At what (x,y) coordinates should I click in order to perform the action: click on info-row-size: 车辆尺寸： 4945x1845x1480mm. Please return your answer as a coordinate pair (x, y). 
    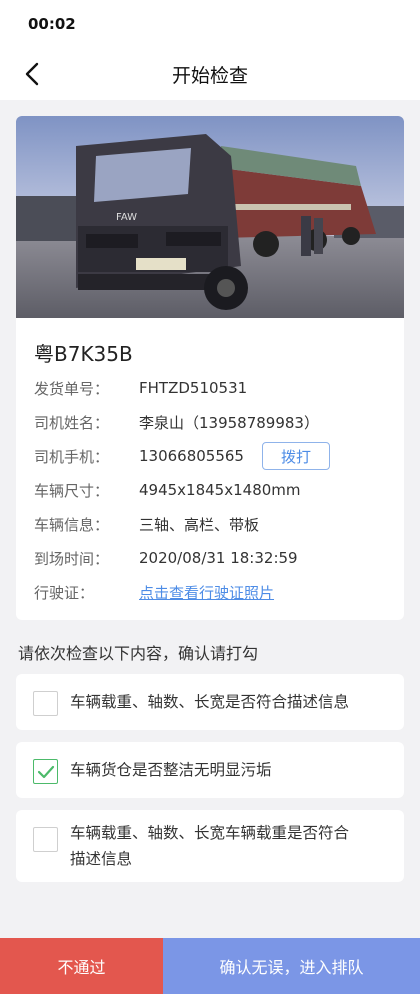
    Looking at the image, I should click on (167, 490).